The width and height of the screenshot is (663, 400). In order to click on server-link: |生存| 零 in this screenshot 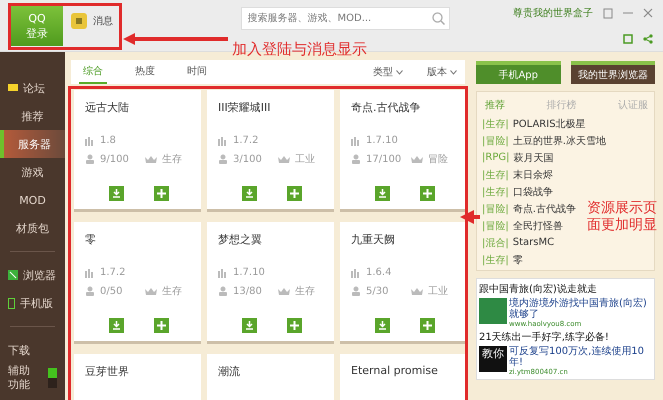, I will do `click(502, 259)`.